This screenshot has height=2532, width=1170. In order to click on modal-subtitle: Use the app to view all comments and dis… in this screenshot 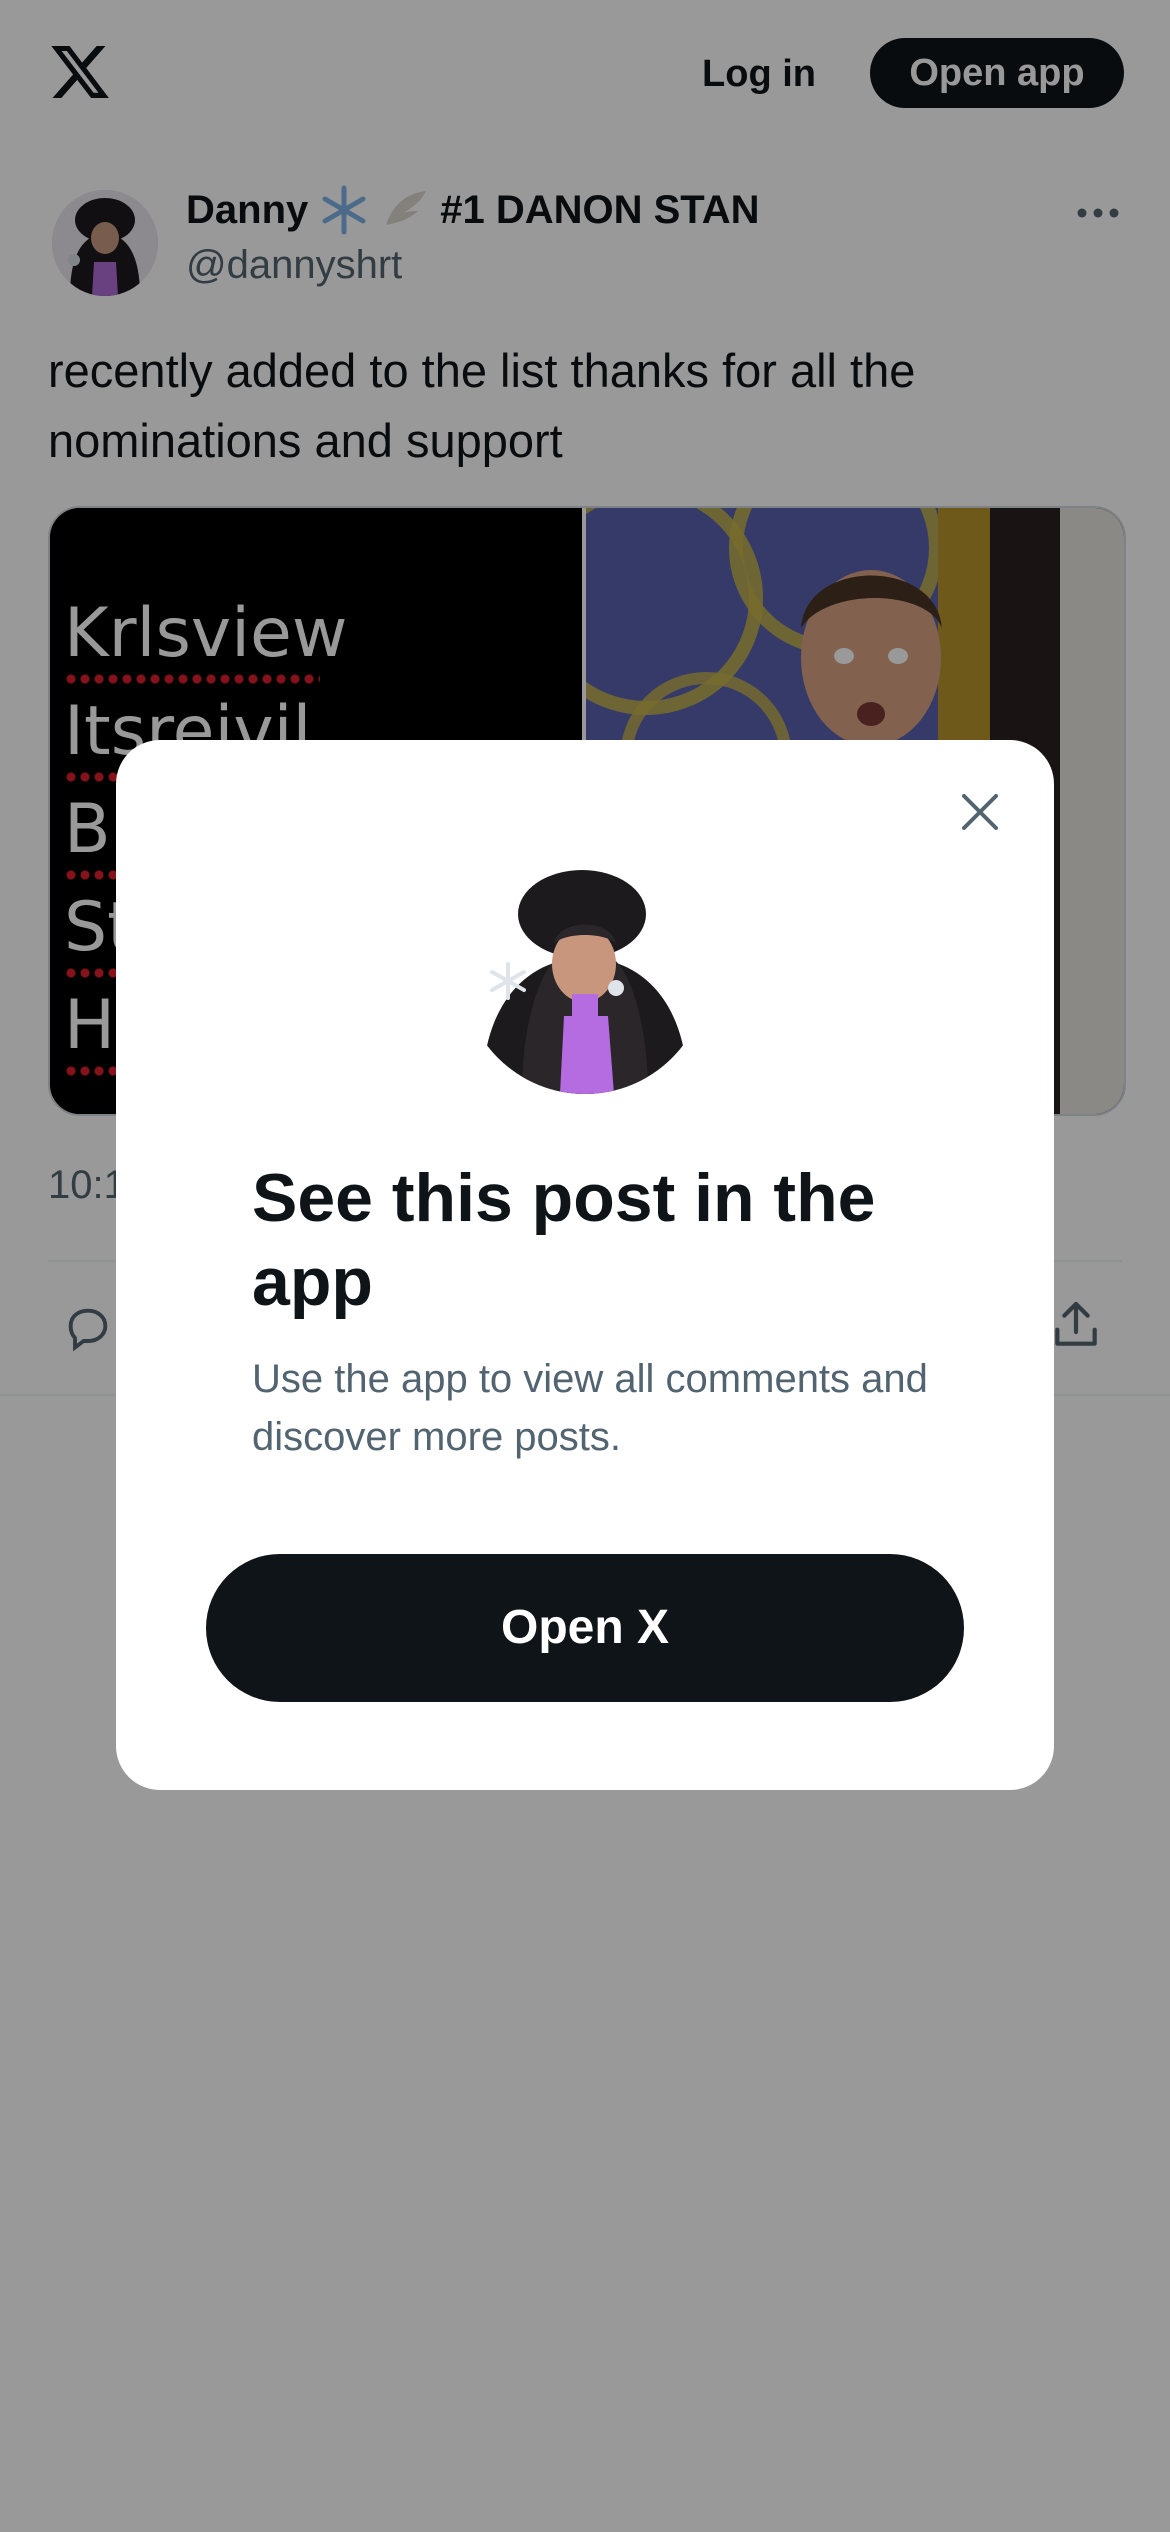, I will do `click(590, 1408)`.